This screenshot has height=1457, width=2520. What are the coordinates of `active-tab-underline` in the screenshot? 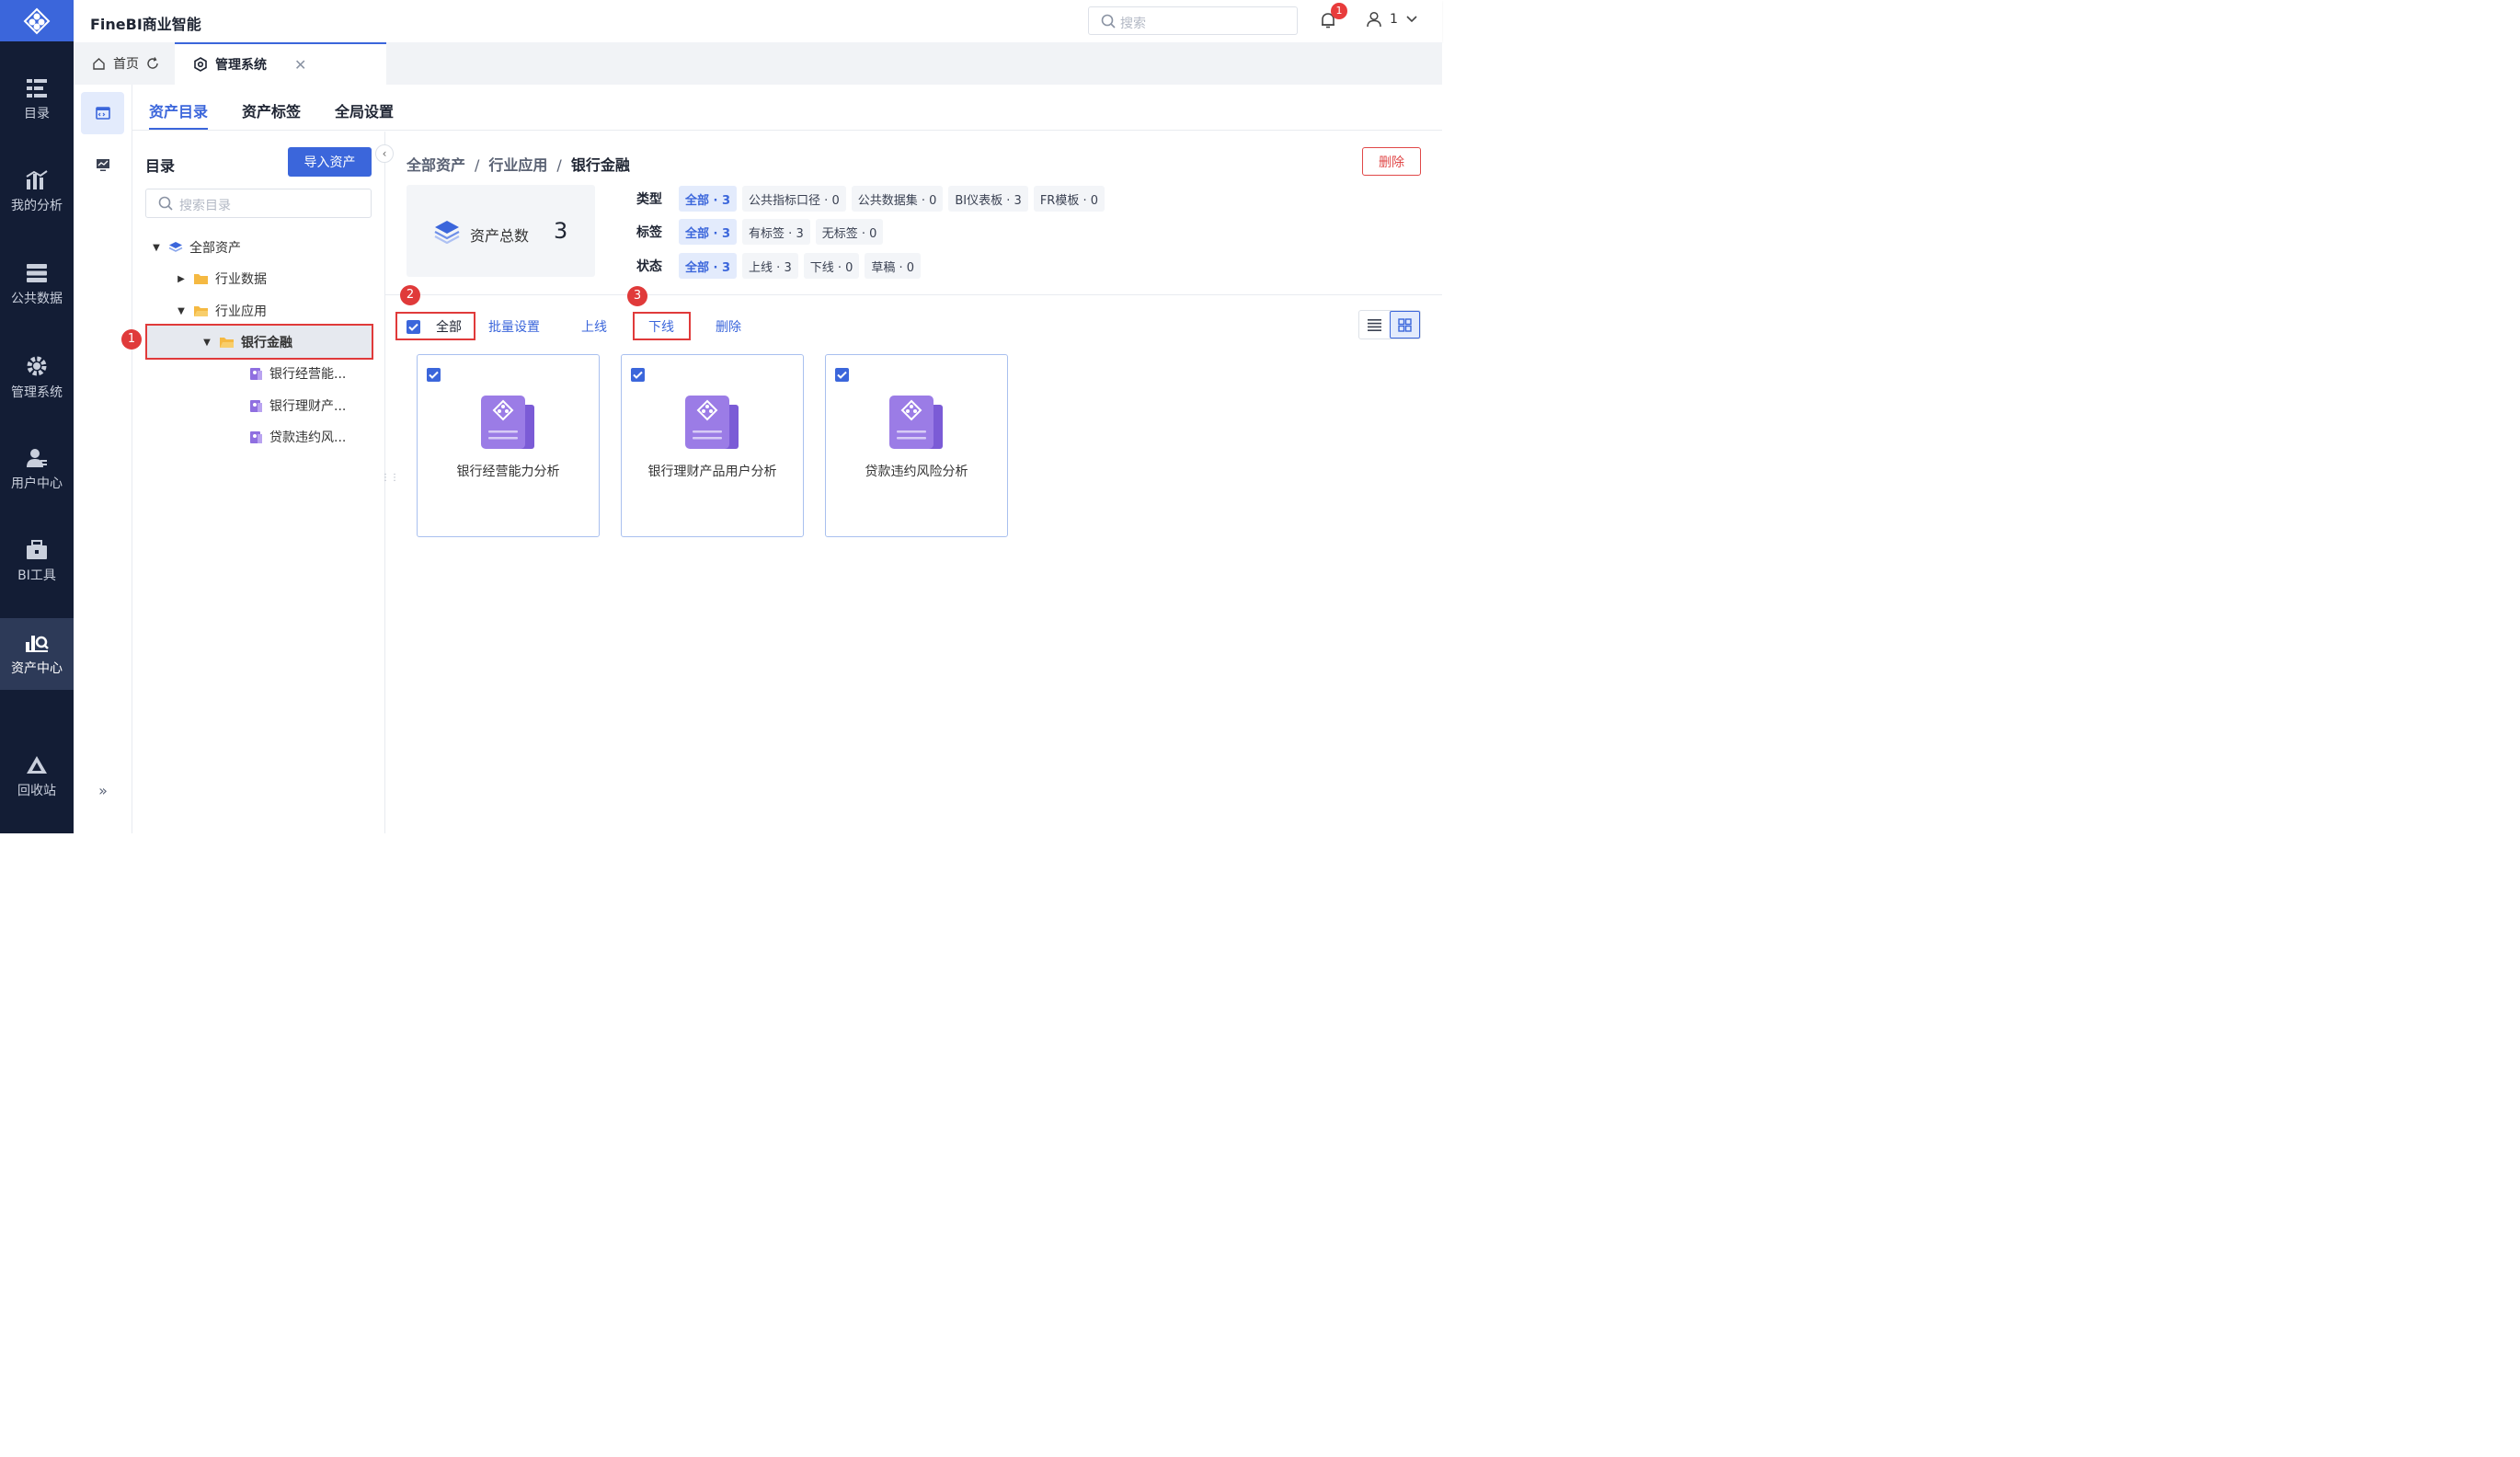 It's located at (178, 129).